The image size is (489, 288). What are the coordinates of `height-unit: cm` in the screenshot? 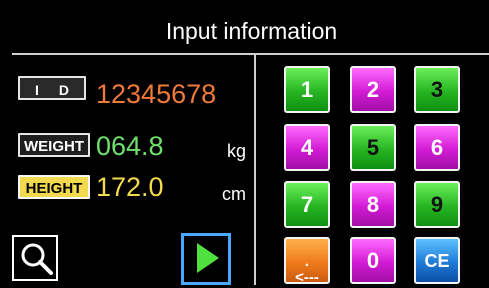 It's located at (234, 194).